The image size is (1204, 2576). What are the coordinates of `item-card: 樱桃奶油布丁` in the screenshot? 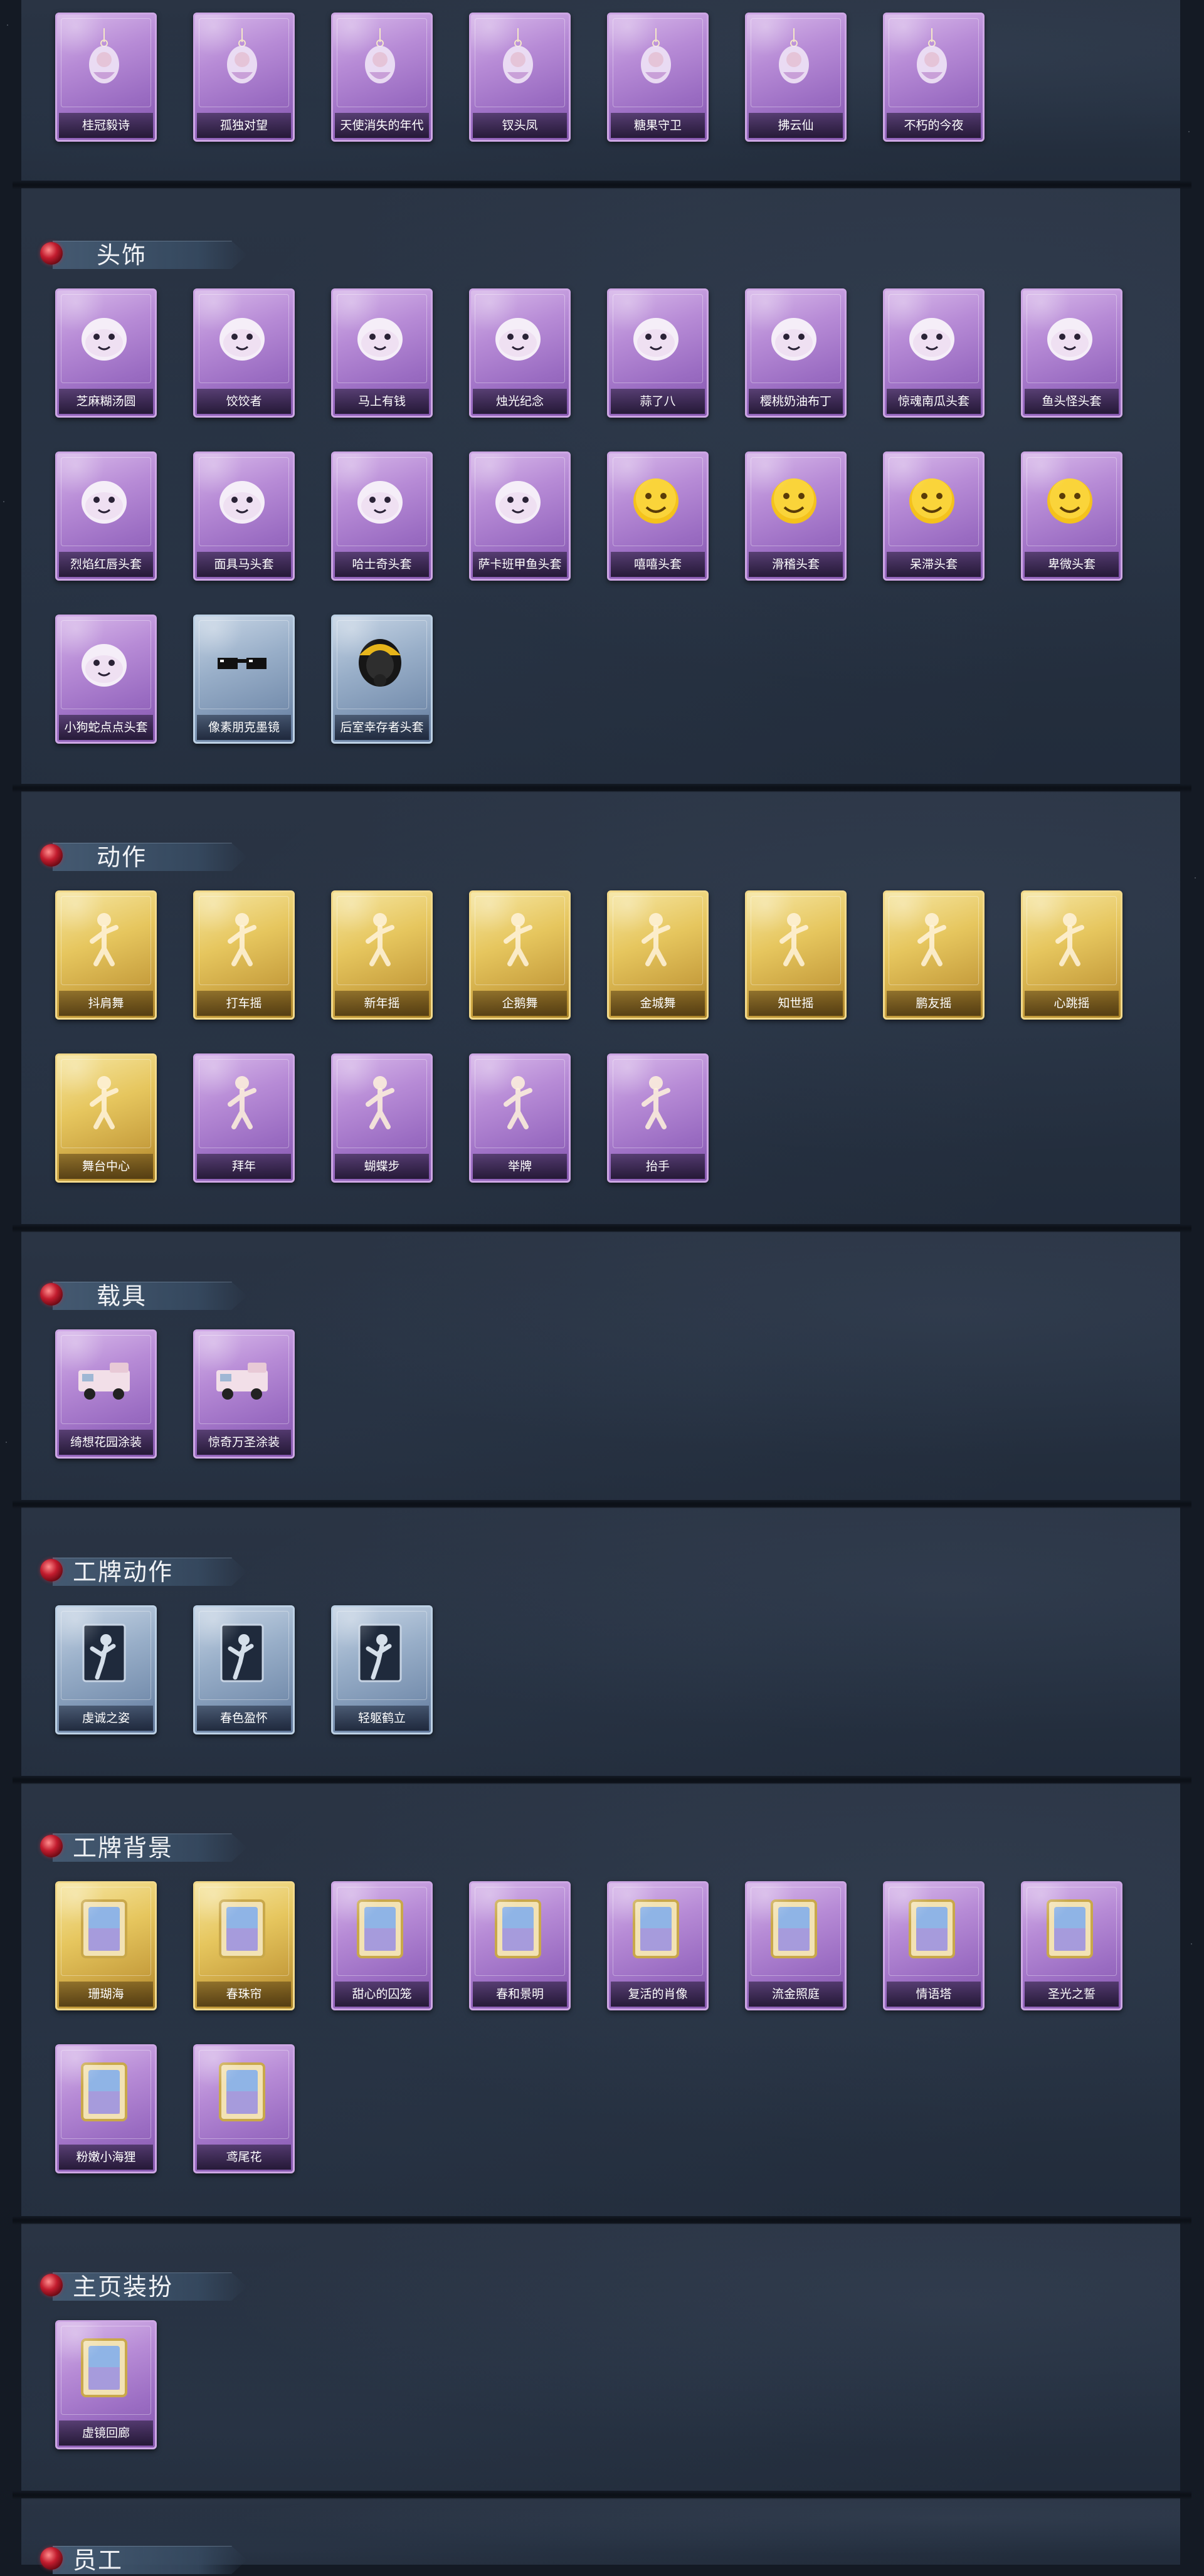 It's located at (796, 353).